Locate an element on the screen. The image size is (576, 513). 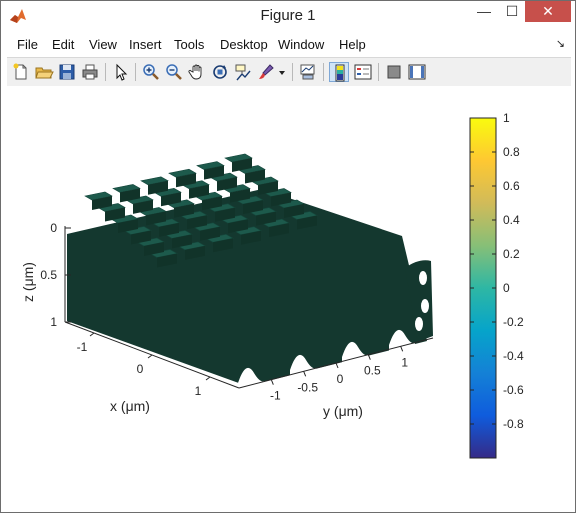
menu-tools: Tools is located at coordinates (189, 44).